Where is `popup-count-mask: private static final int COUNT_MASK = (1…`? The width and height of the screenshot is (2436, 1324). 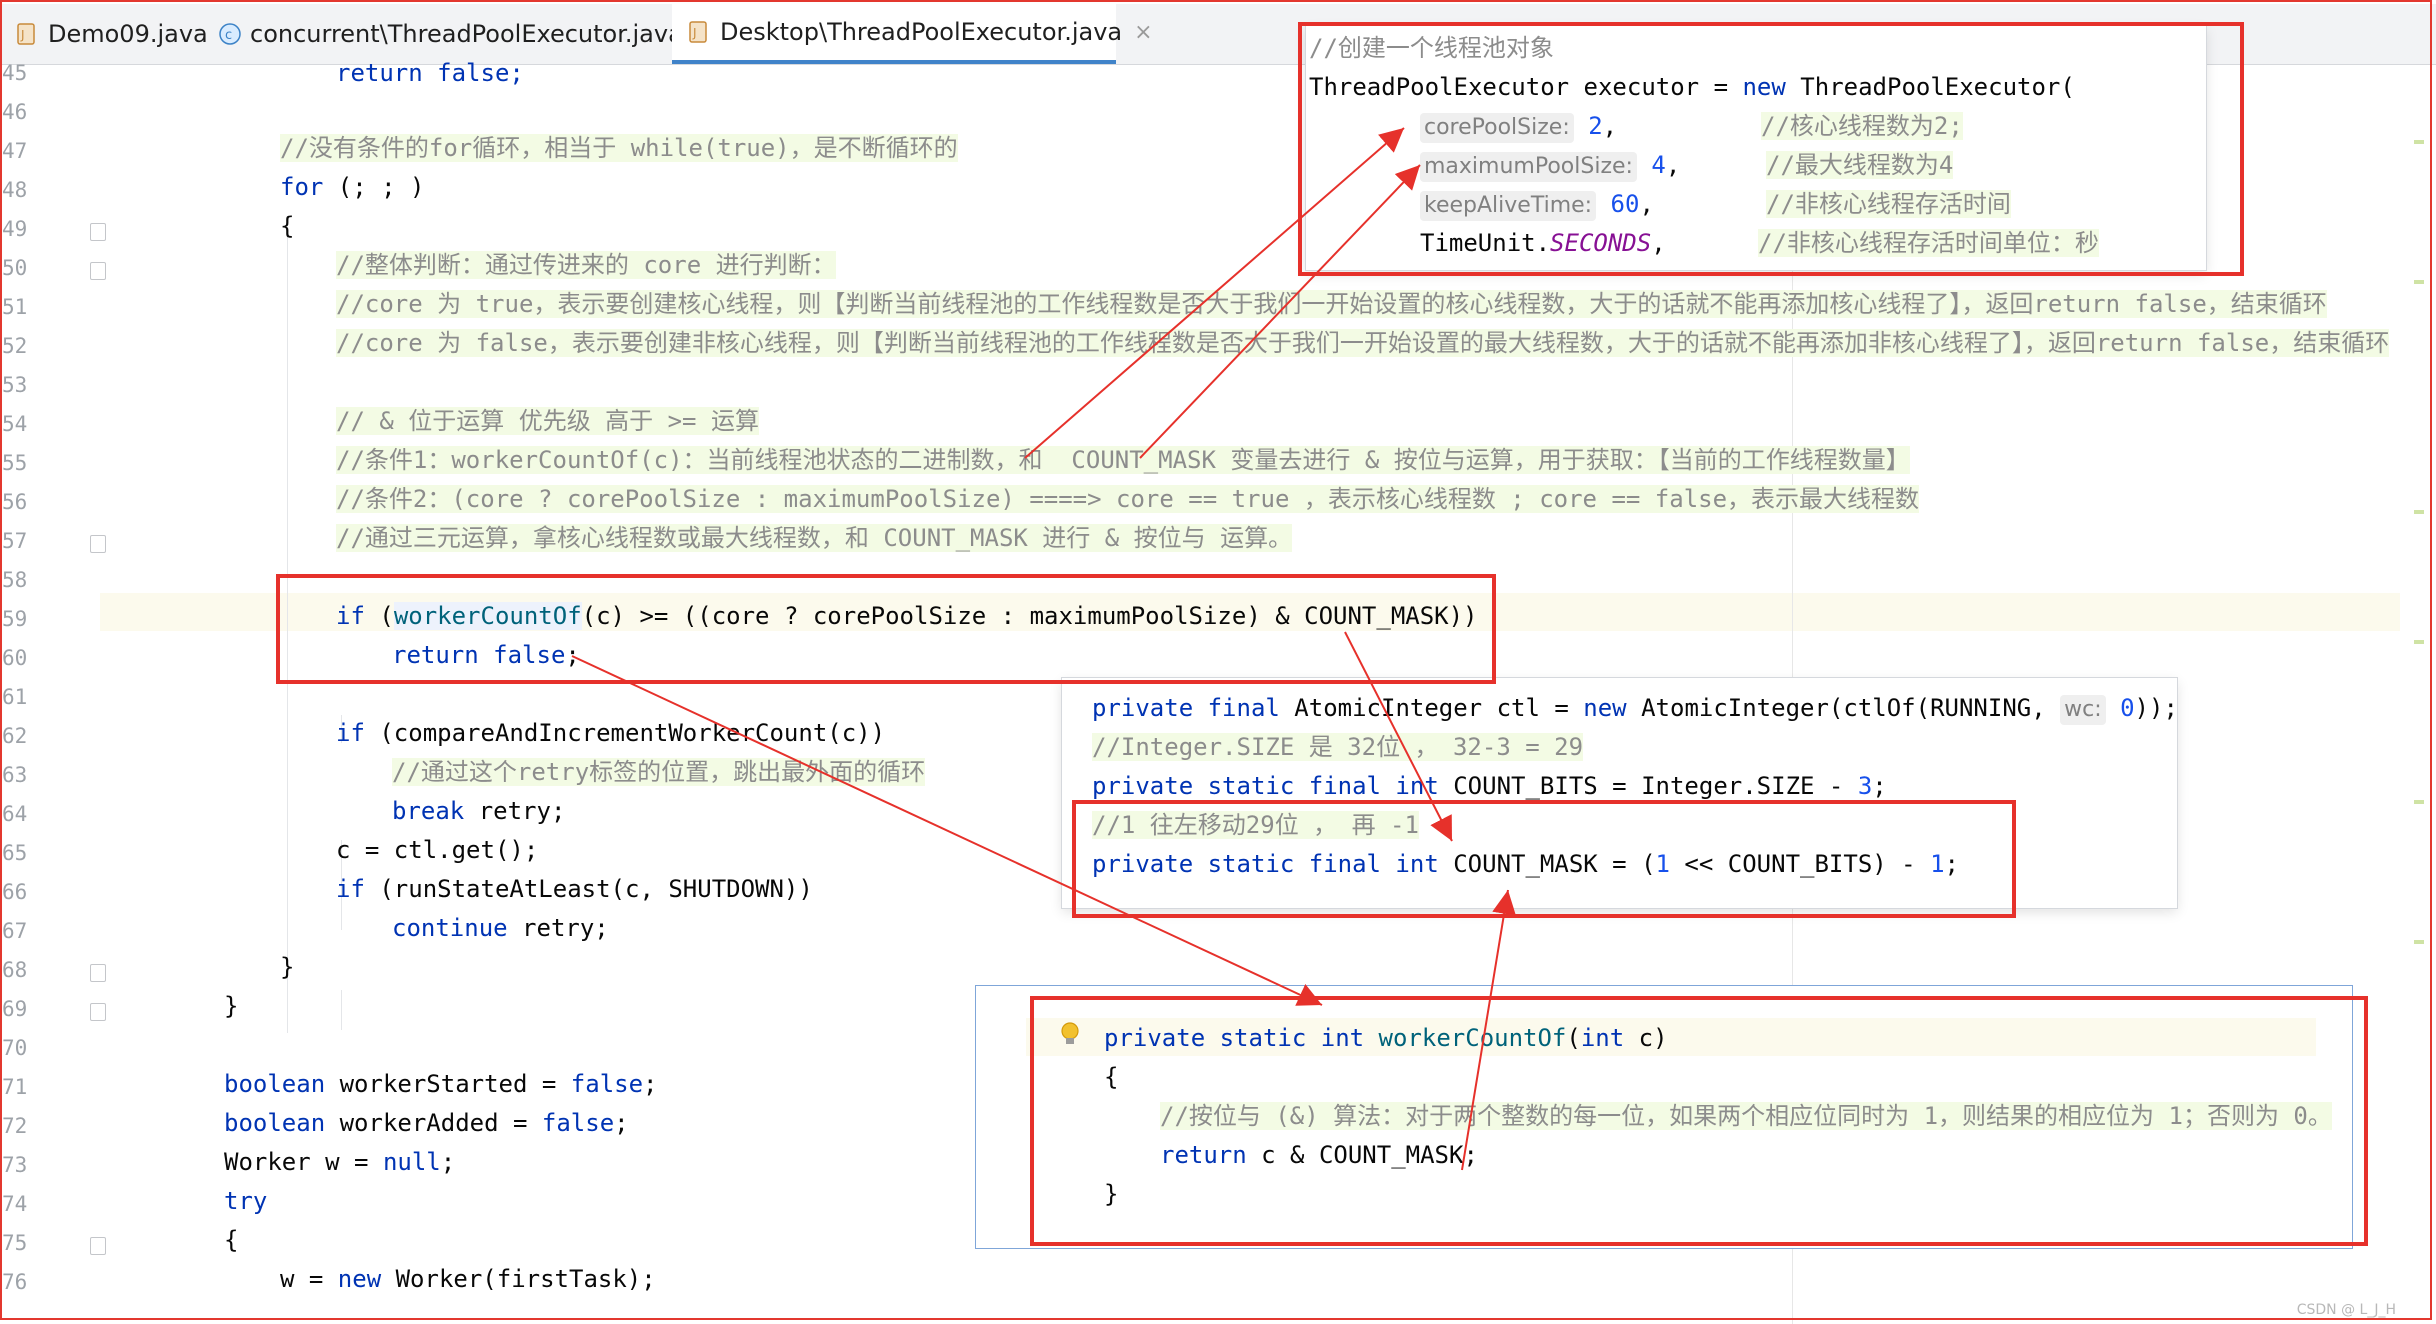
popup-count-mask: private static final int COUNT_MASK = (1… is located at coordinates (1525, 864).